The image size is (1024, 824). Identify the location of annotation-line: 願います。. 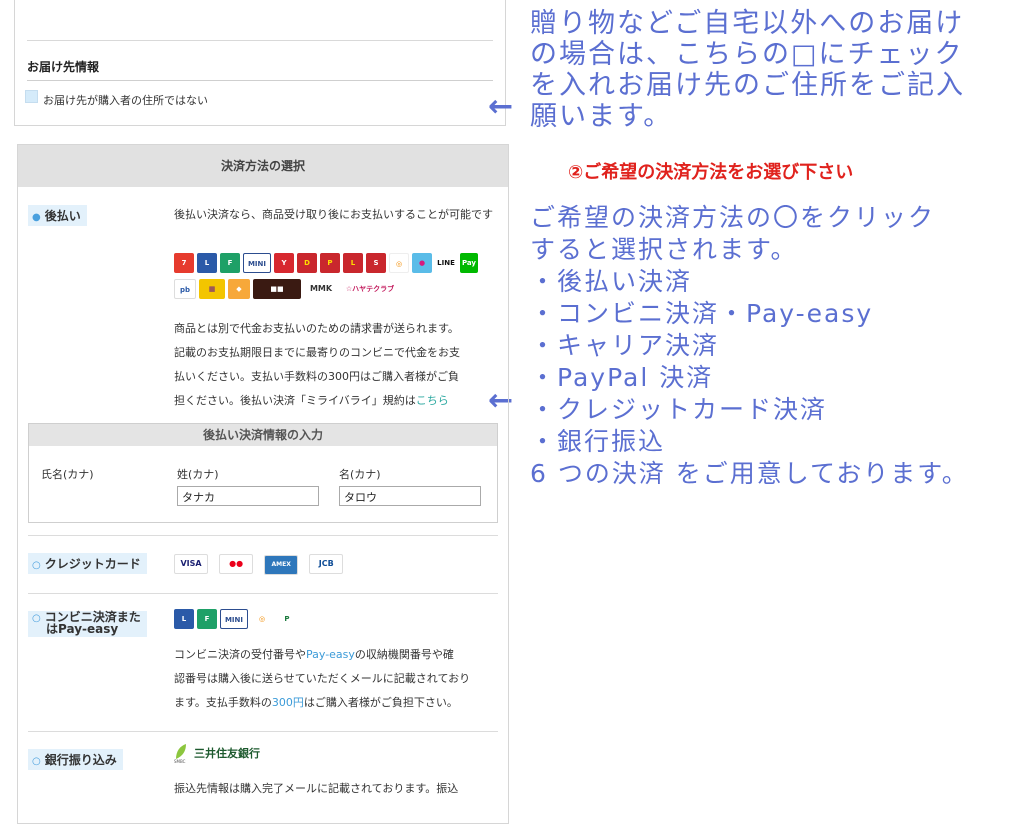
(601, 116).